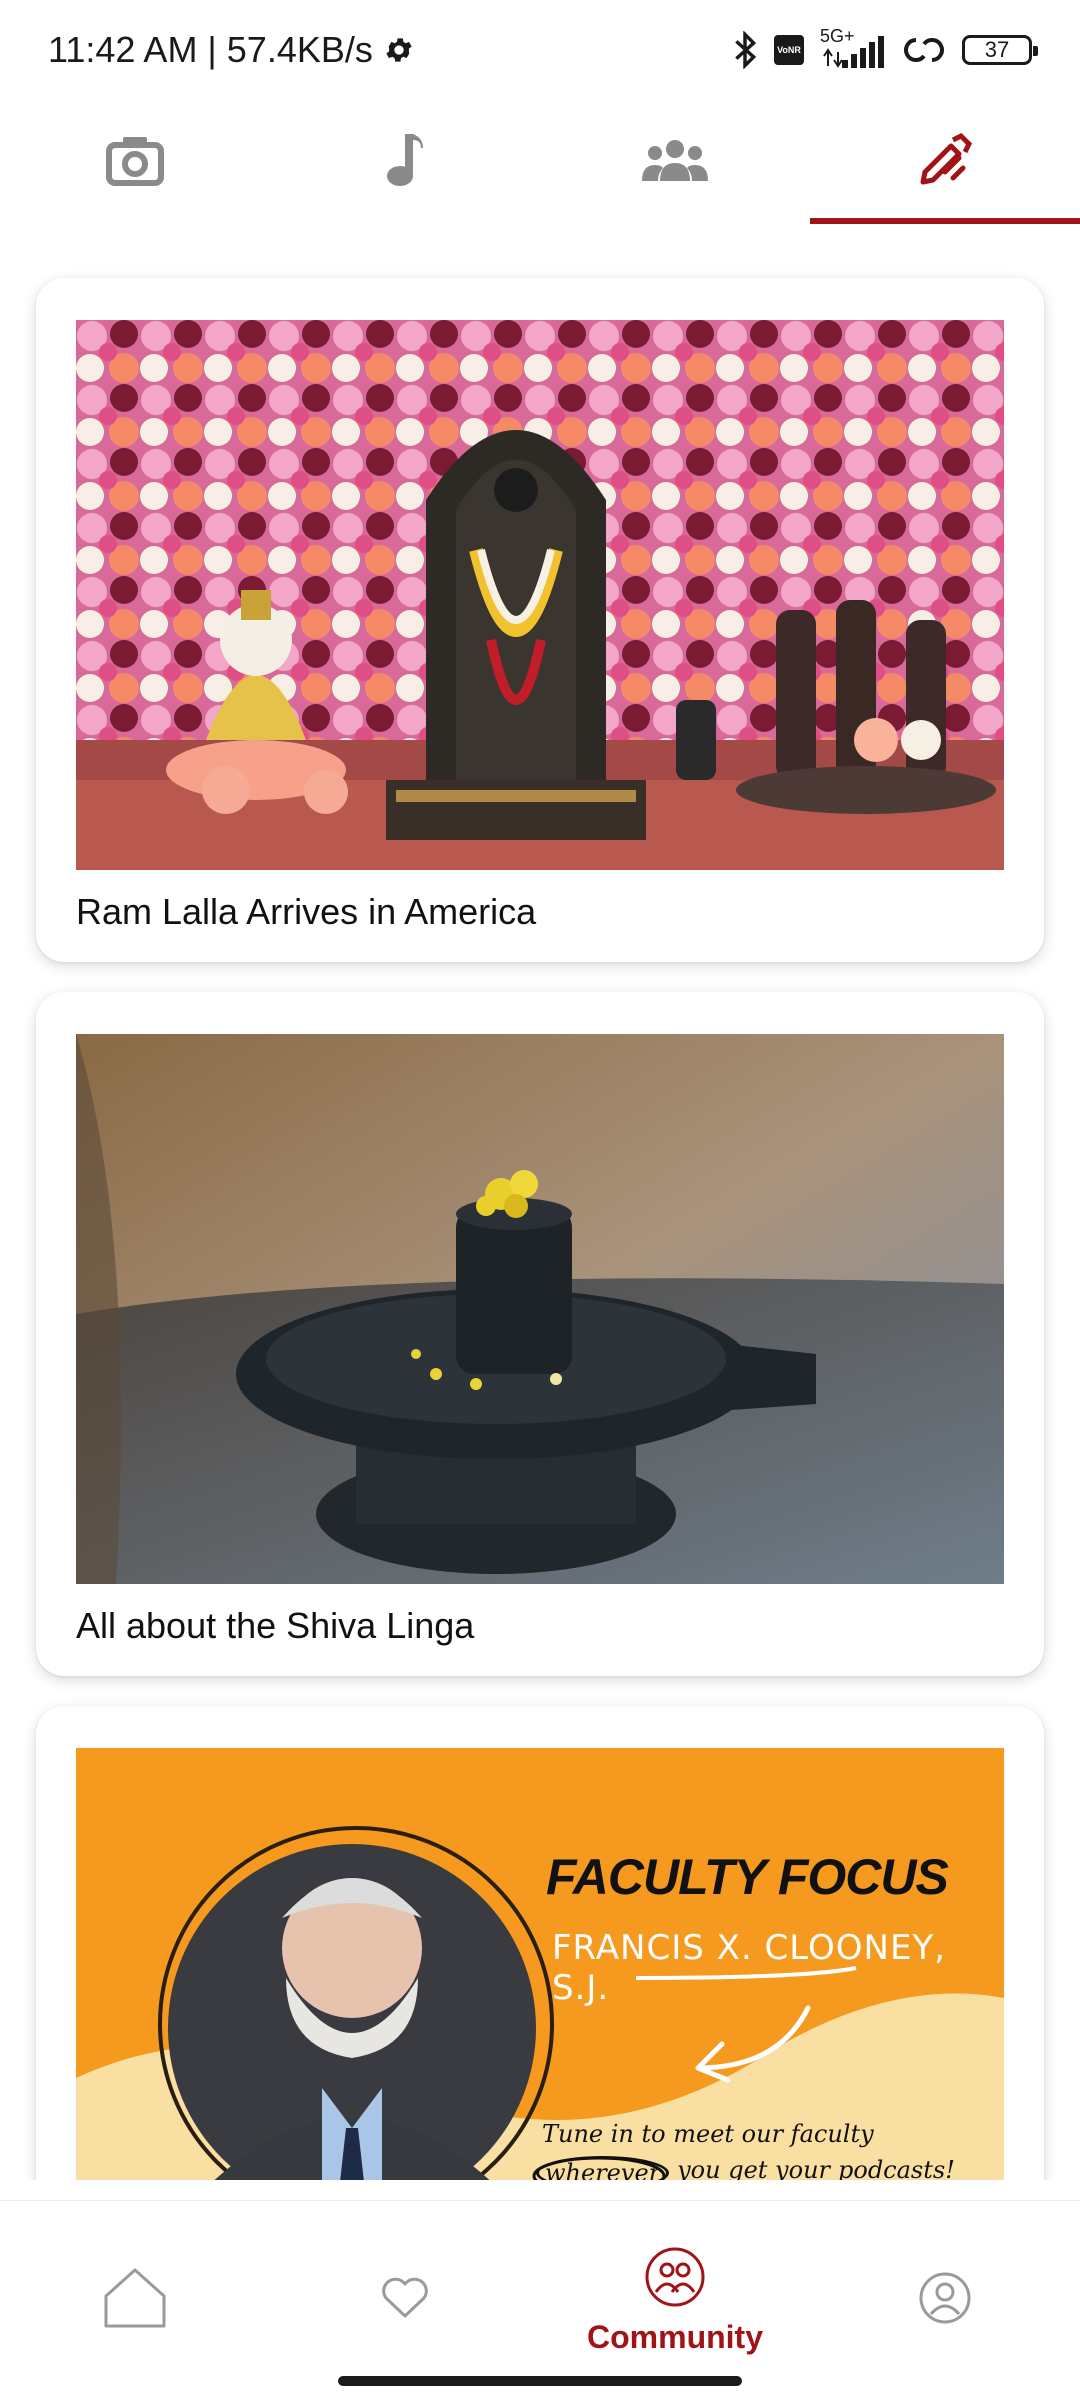 Image resolution: width=1080 pixels, height=2400 pixels. What do you see at coordinates (603, 2168) in the screenshot?
I see `banner-circled-word: wherever` at bounding box center [603, 2168].